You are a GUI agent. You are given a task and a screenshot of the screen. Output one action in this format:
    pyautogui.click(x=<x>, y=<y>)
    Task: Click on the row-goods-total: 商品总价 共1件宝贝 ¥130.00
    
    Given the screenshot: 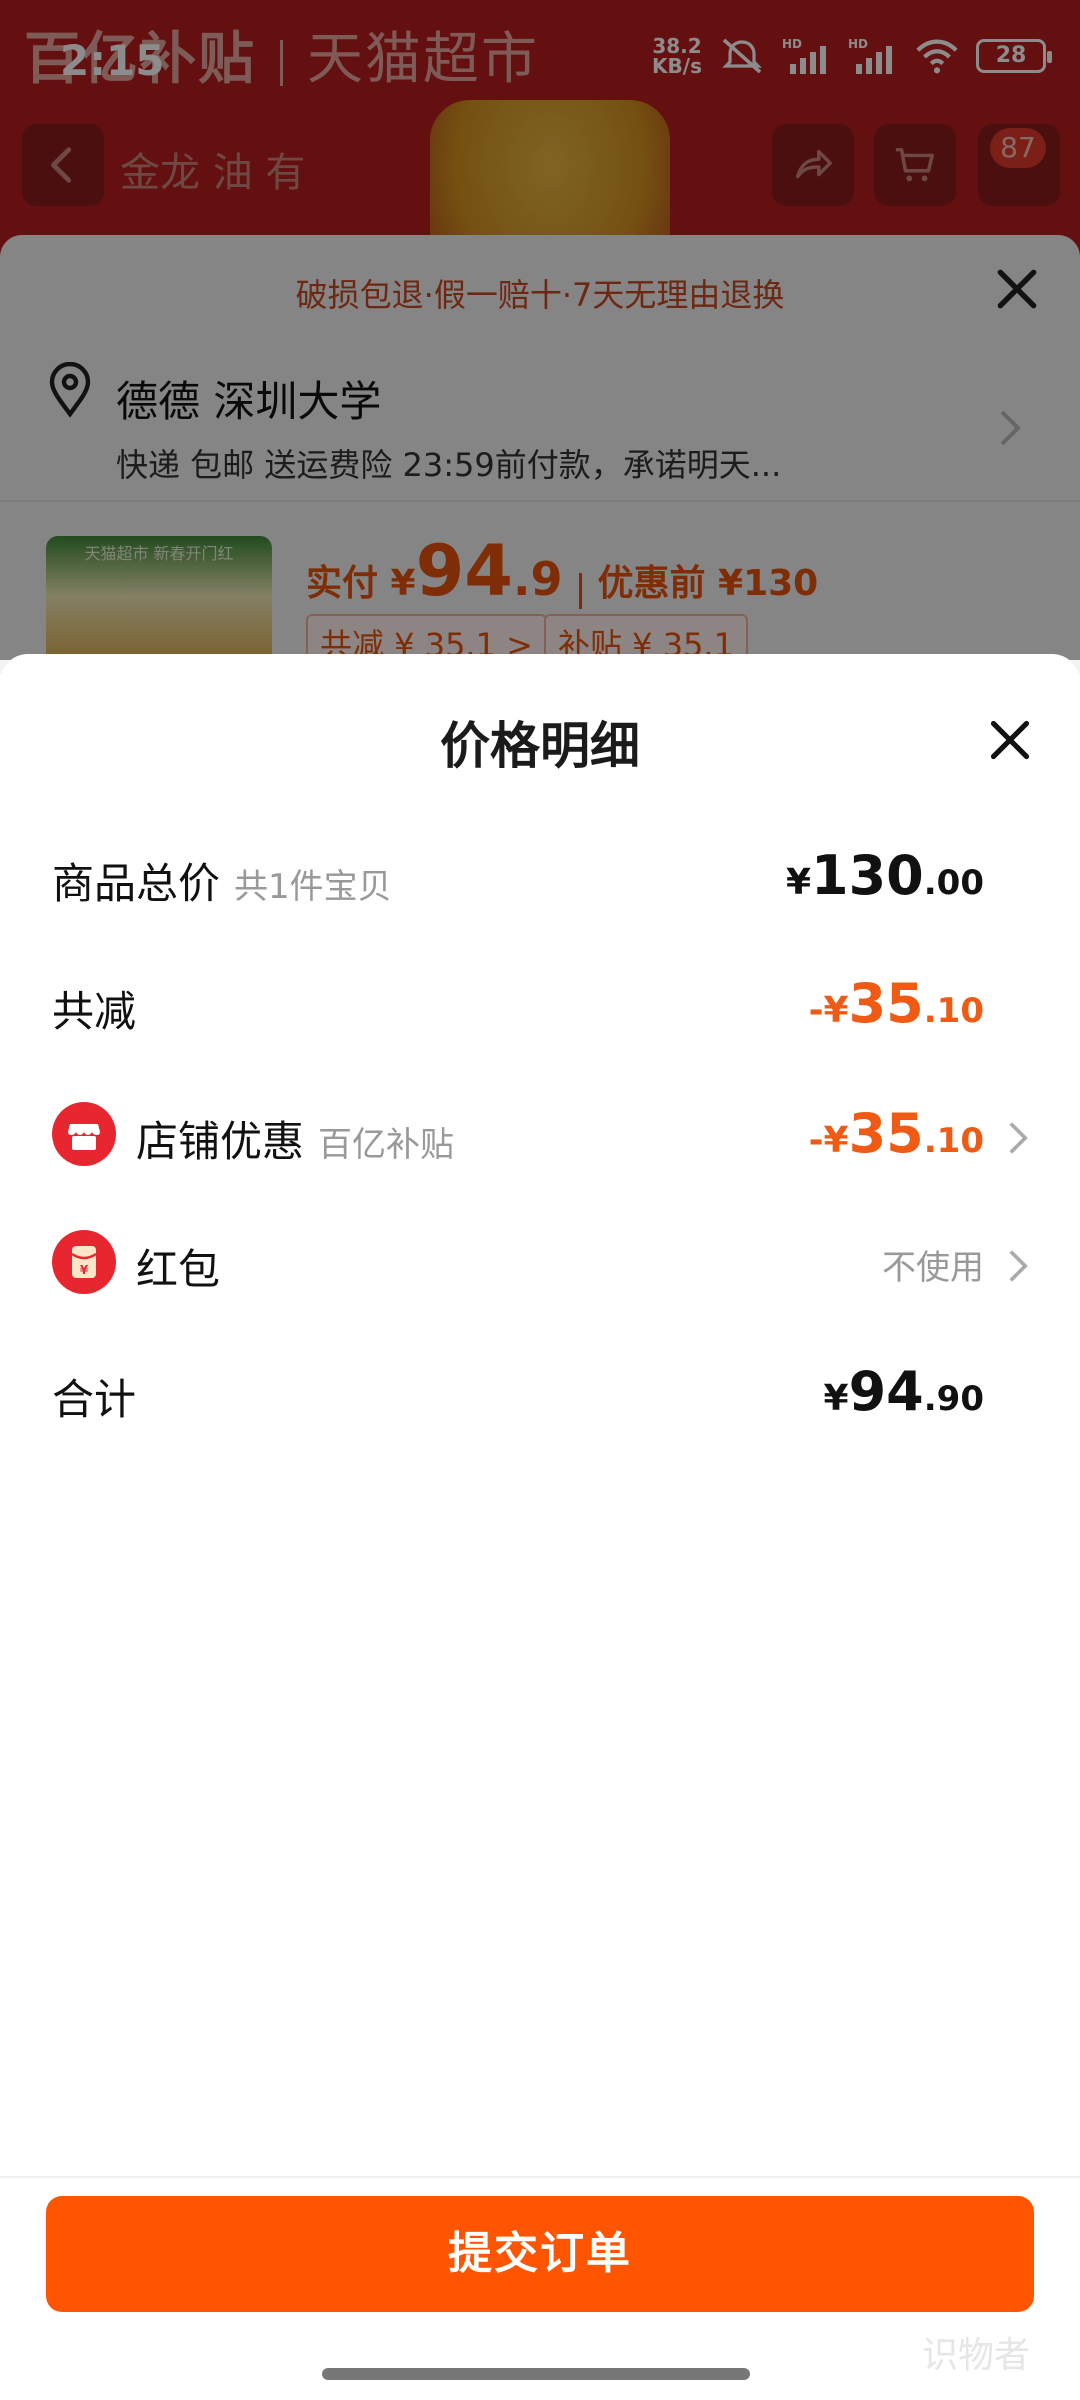 What is the action you would take?
    pyautogui.click(x=540, y=877)
    